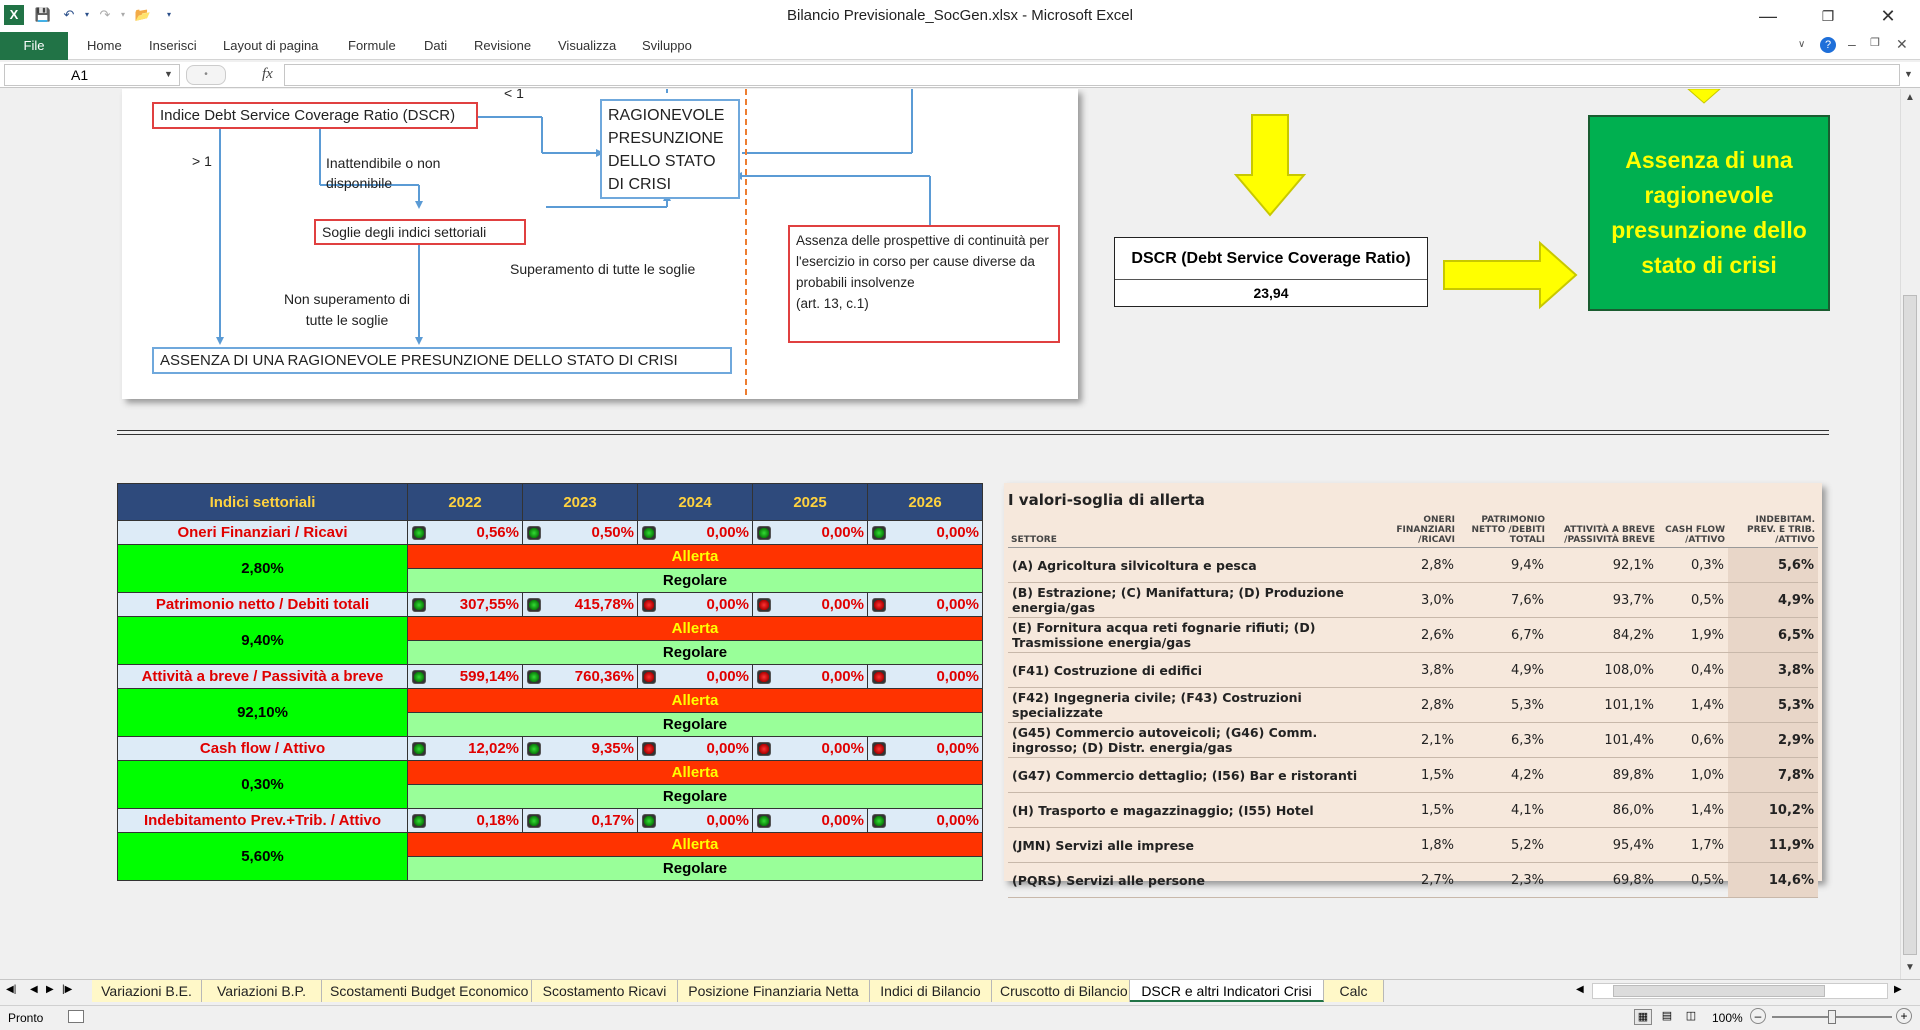 This screenshot has height=1030, width=1920. I want to click on indice-value-cell: 307,55%, so click(465, 604).